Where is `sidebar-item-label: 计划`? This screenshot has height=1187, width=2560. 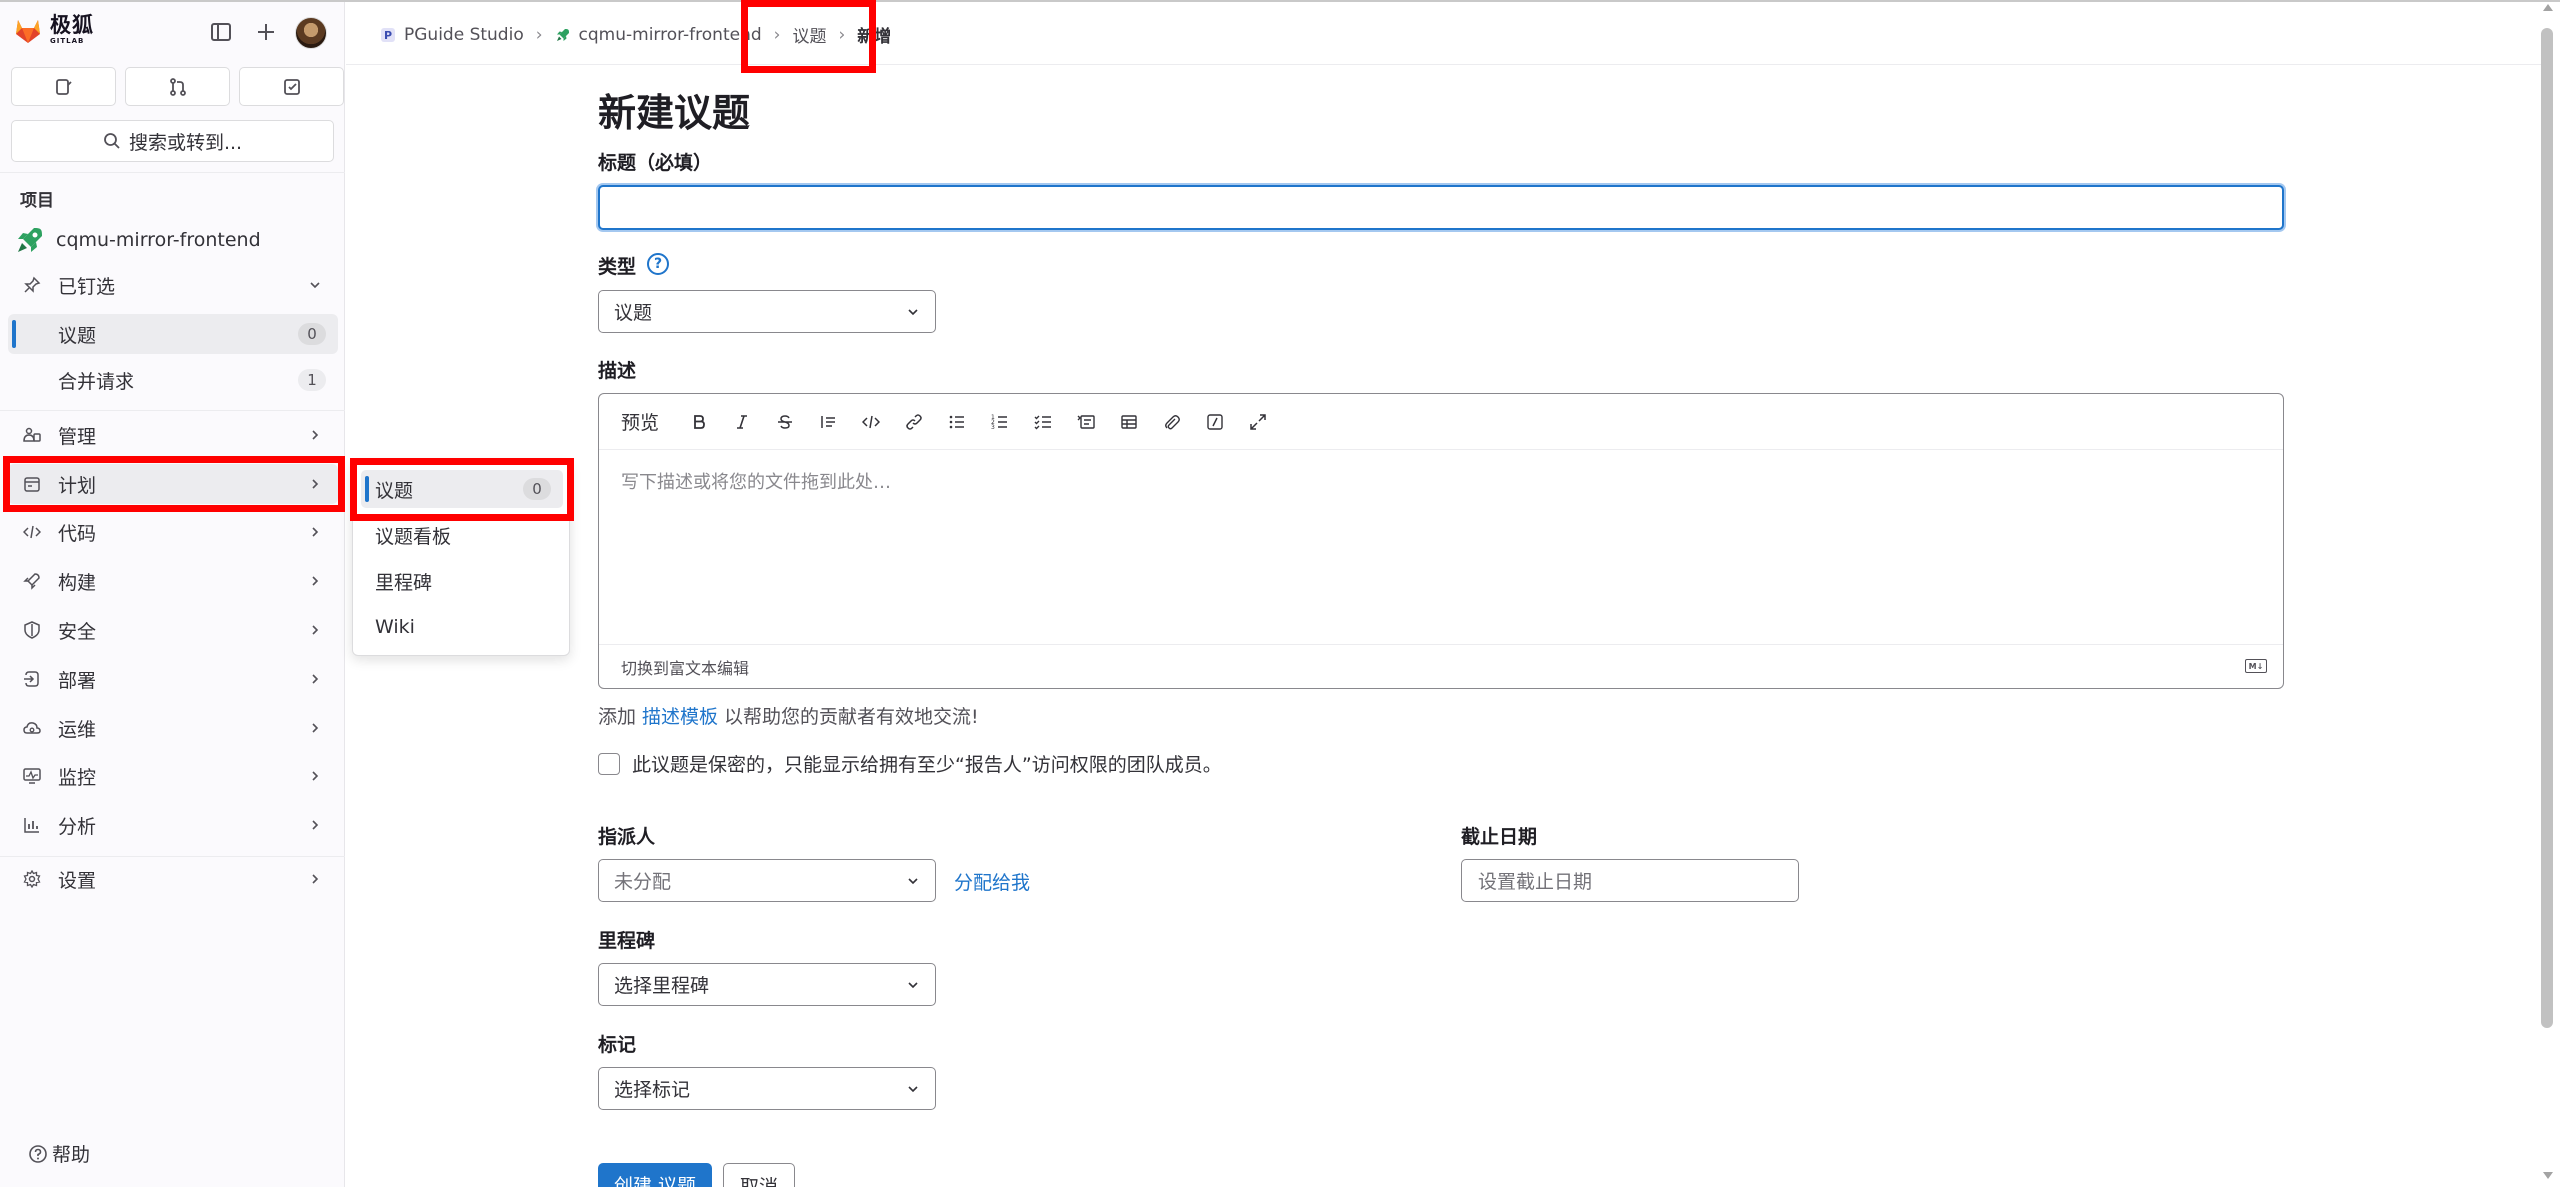
sidebar-item-label: 计划 is located at coordinates (77, 485).